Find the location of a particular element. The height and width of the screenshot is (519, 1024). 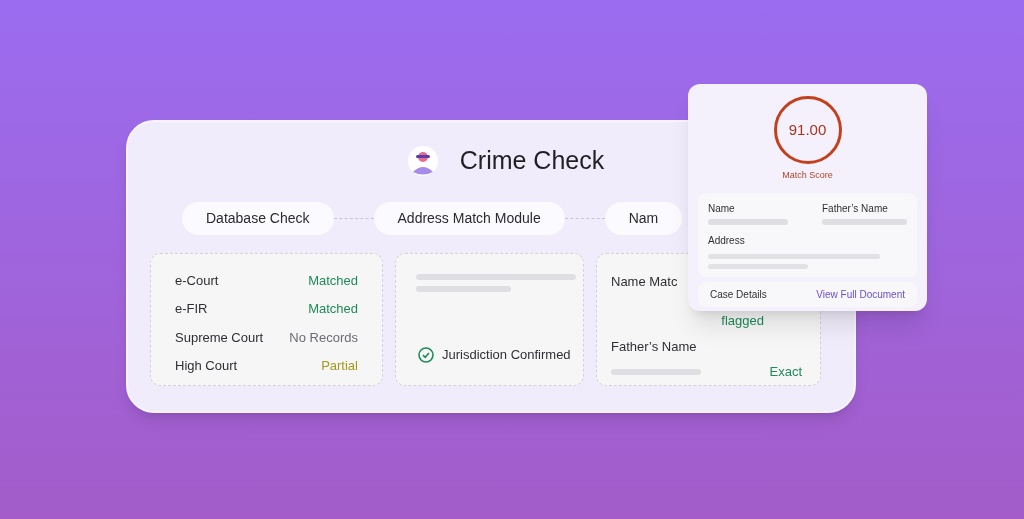

field-label: Name is located at coordinates (722, 208).